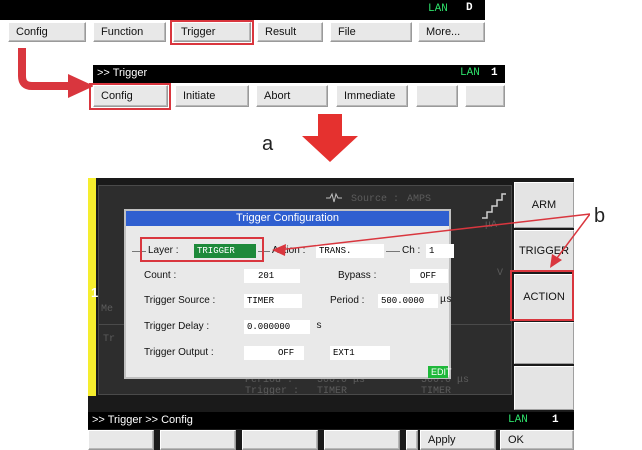 The width and height of the screenshot is (642, 450). What do you see at coordinates (109, 339) in the screenshot?
I see `trace-label: Tr` at bounding box center [109, 339].